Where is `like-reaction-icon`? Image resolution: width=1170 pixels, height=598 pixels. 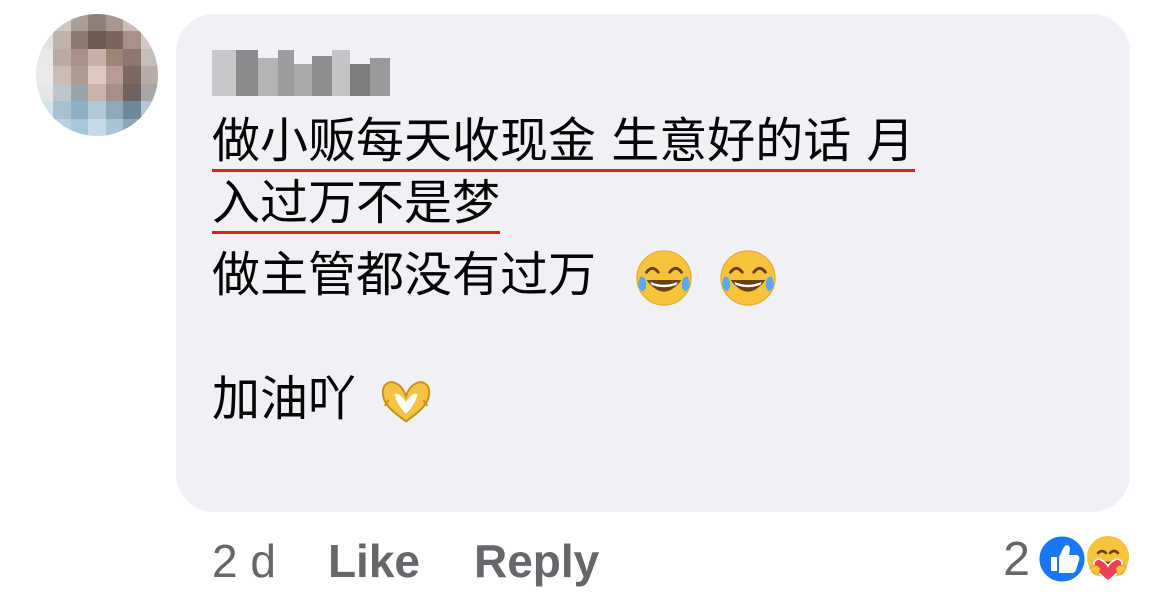 like-reaction-icon is located at coordinates (1062, 559).